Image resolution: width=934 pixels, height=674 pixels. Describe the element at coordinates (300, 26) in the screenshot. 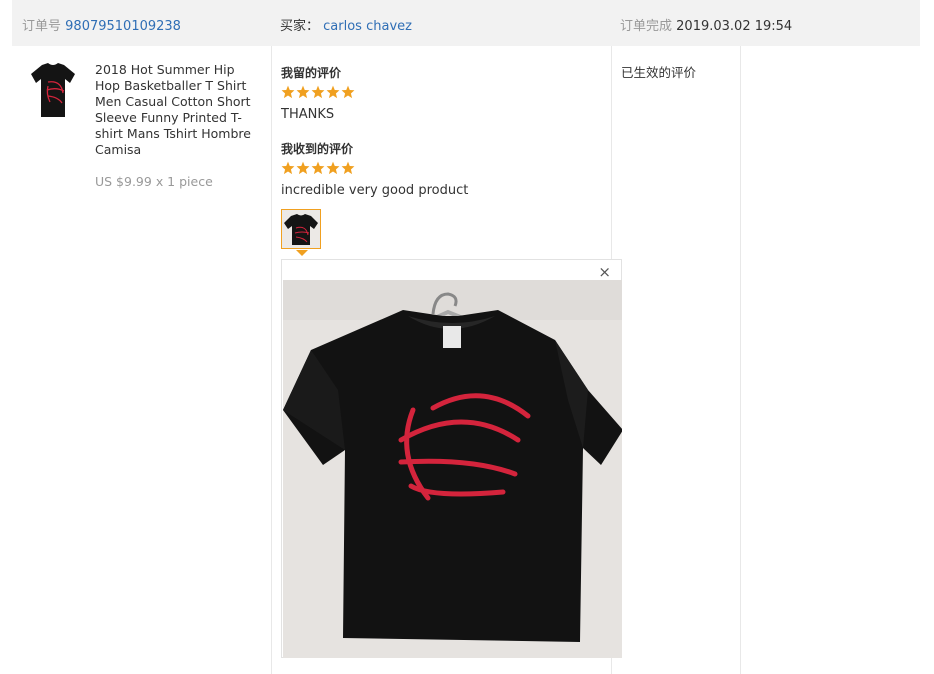

I see `buyer-label: 买家：` at that location.